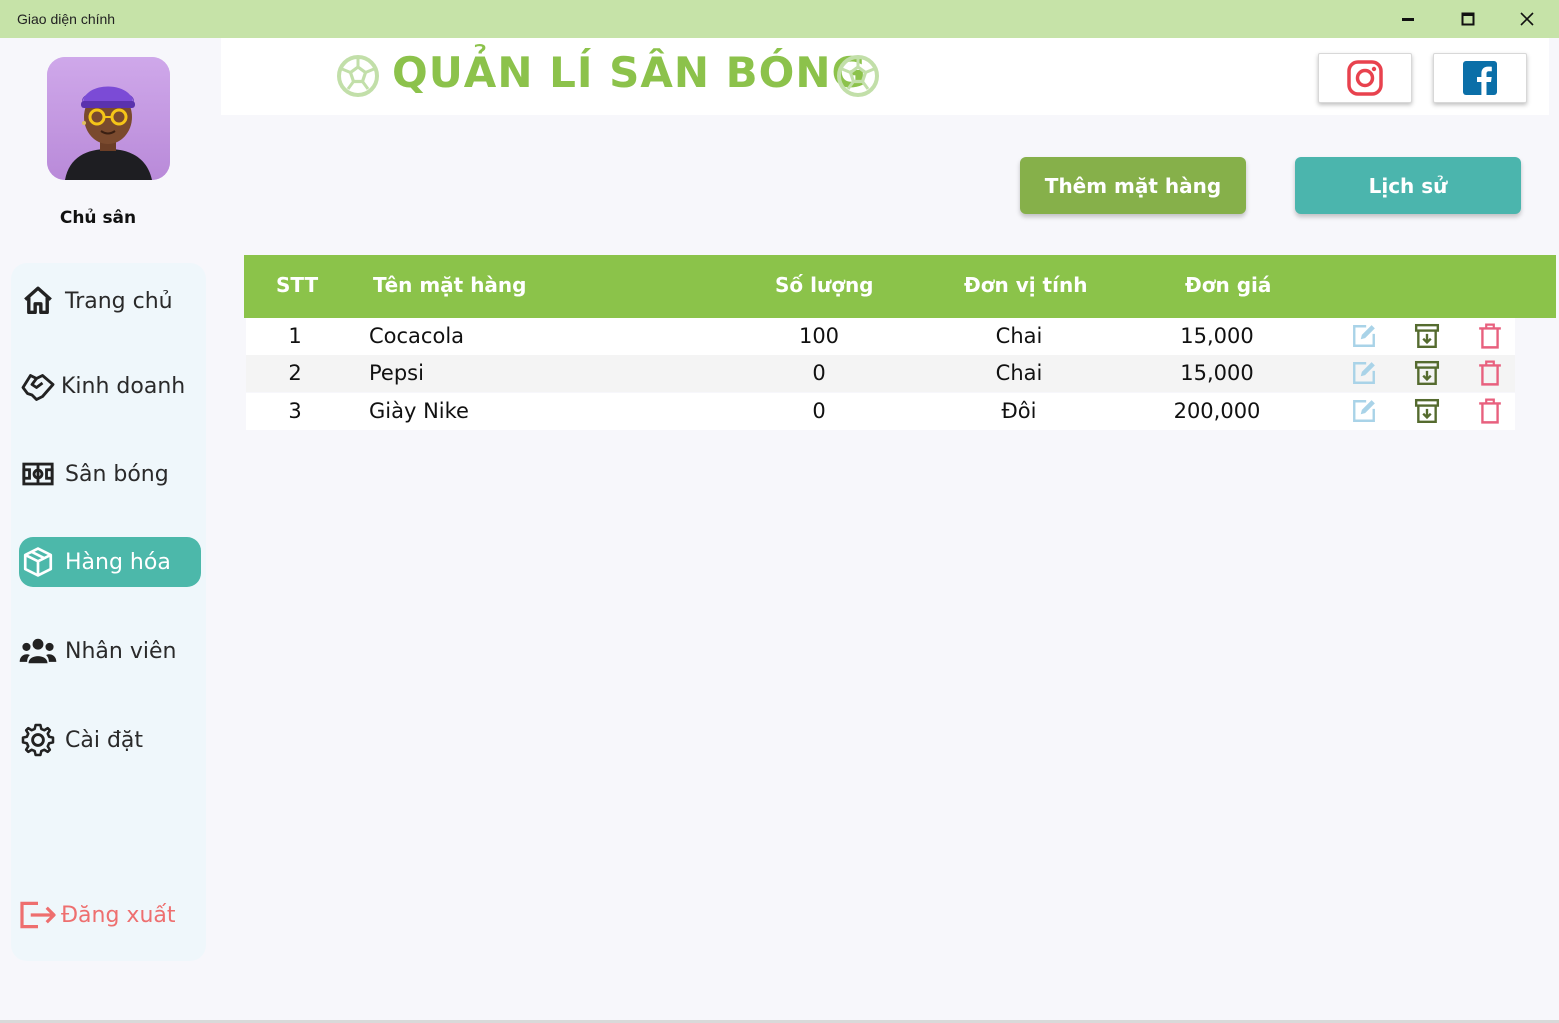 This screenshot has height=1023, width=1559. I want to click on history-button: Lịch sử, so click(1408, 185).